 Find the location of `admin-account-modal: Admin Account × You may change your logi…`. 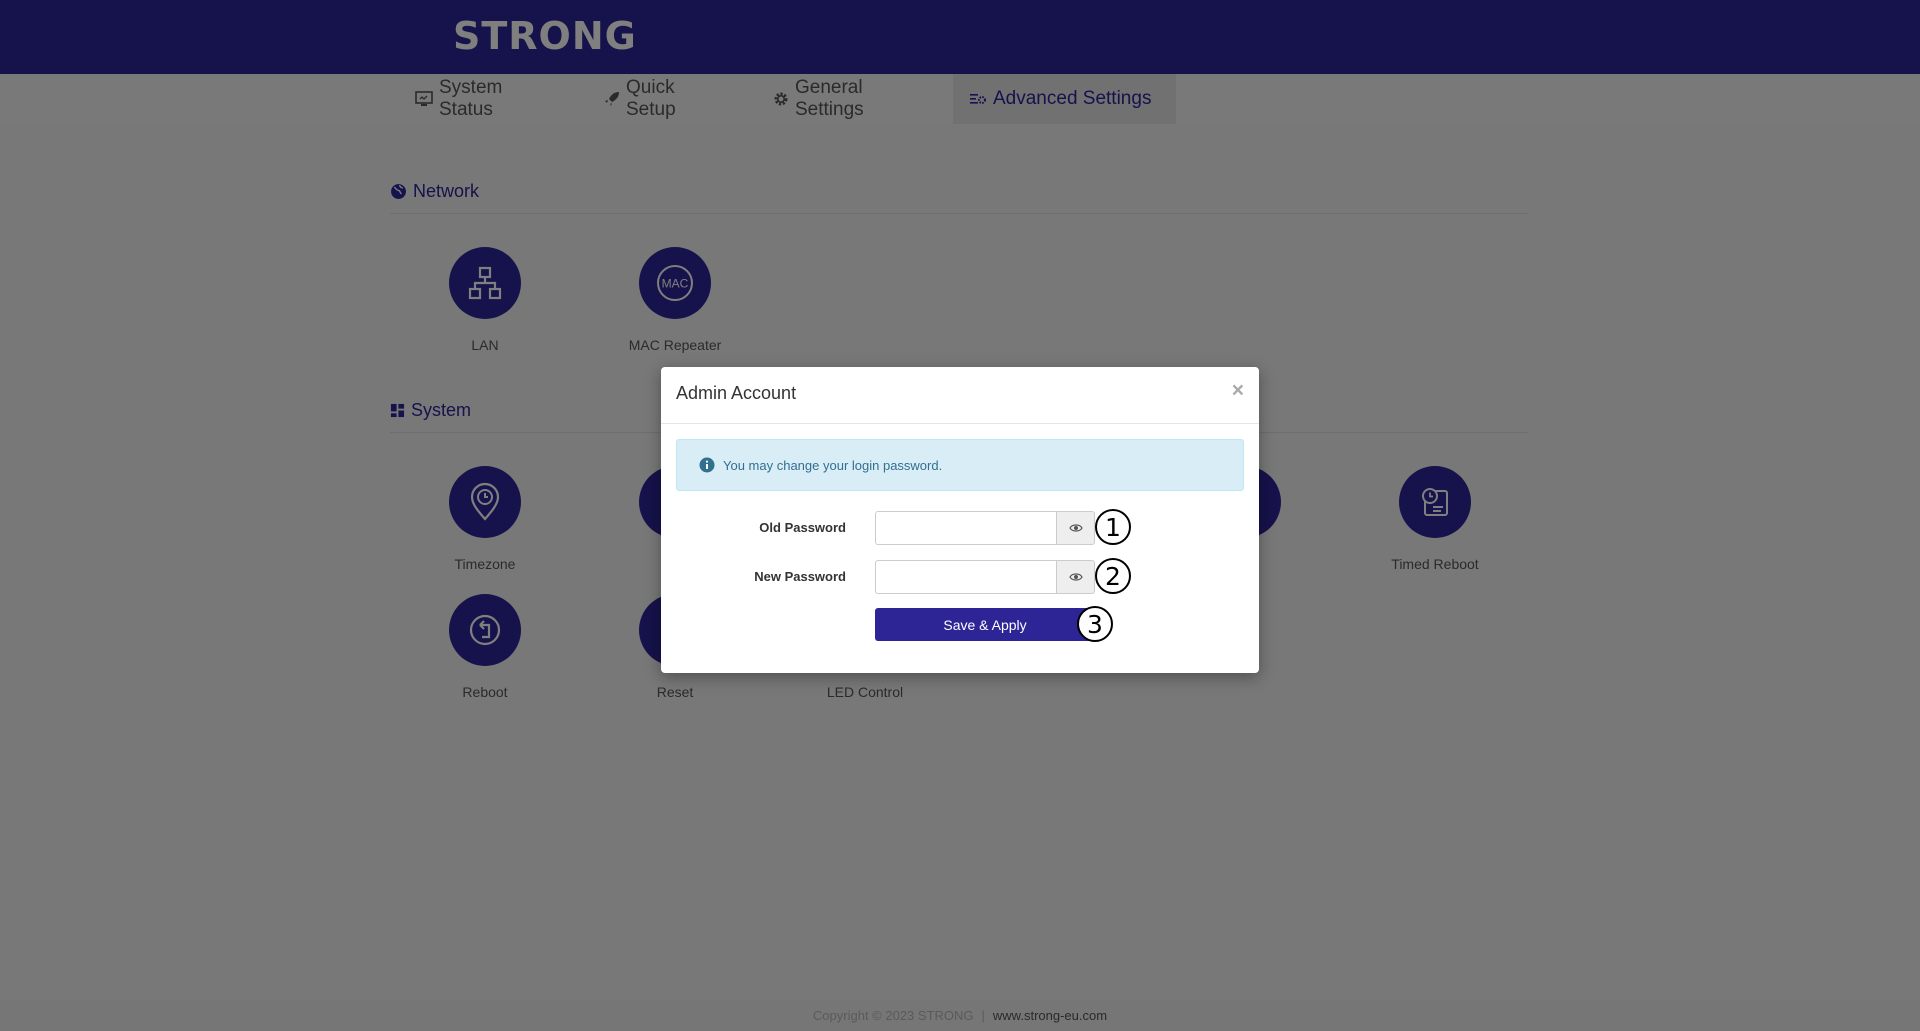

admin-account-modal: Admin Account × You may change your logi… is located at coordinates (960, 520).